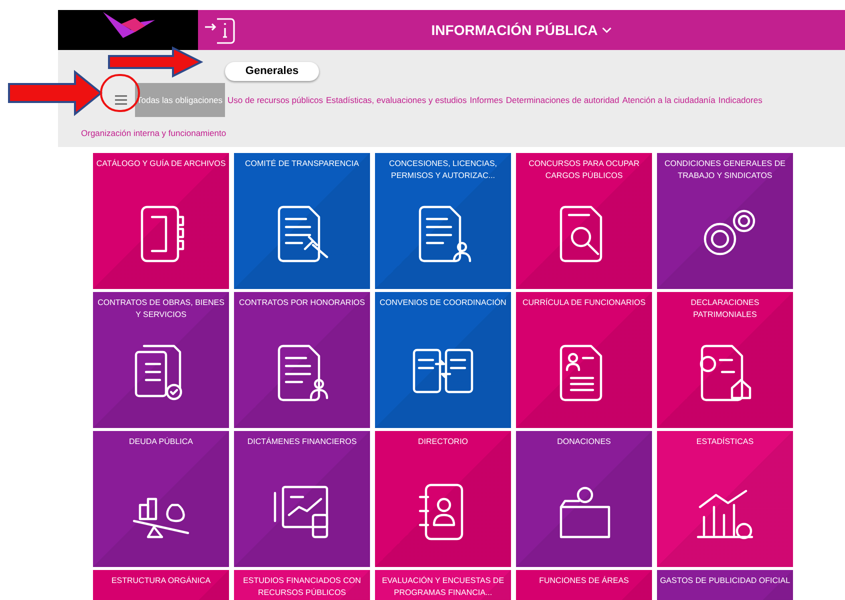 The height and width of the screenshot is (600, 845). Describe the element at coordinates (584, 499) in the screenshot. I see `category-tile: DONACIONES` at that location.